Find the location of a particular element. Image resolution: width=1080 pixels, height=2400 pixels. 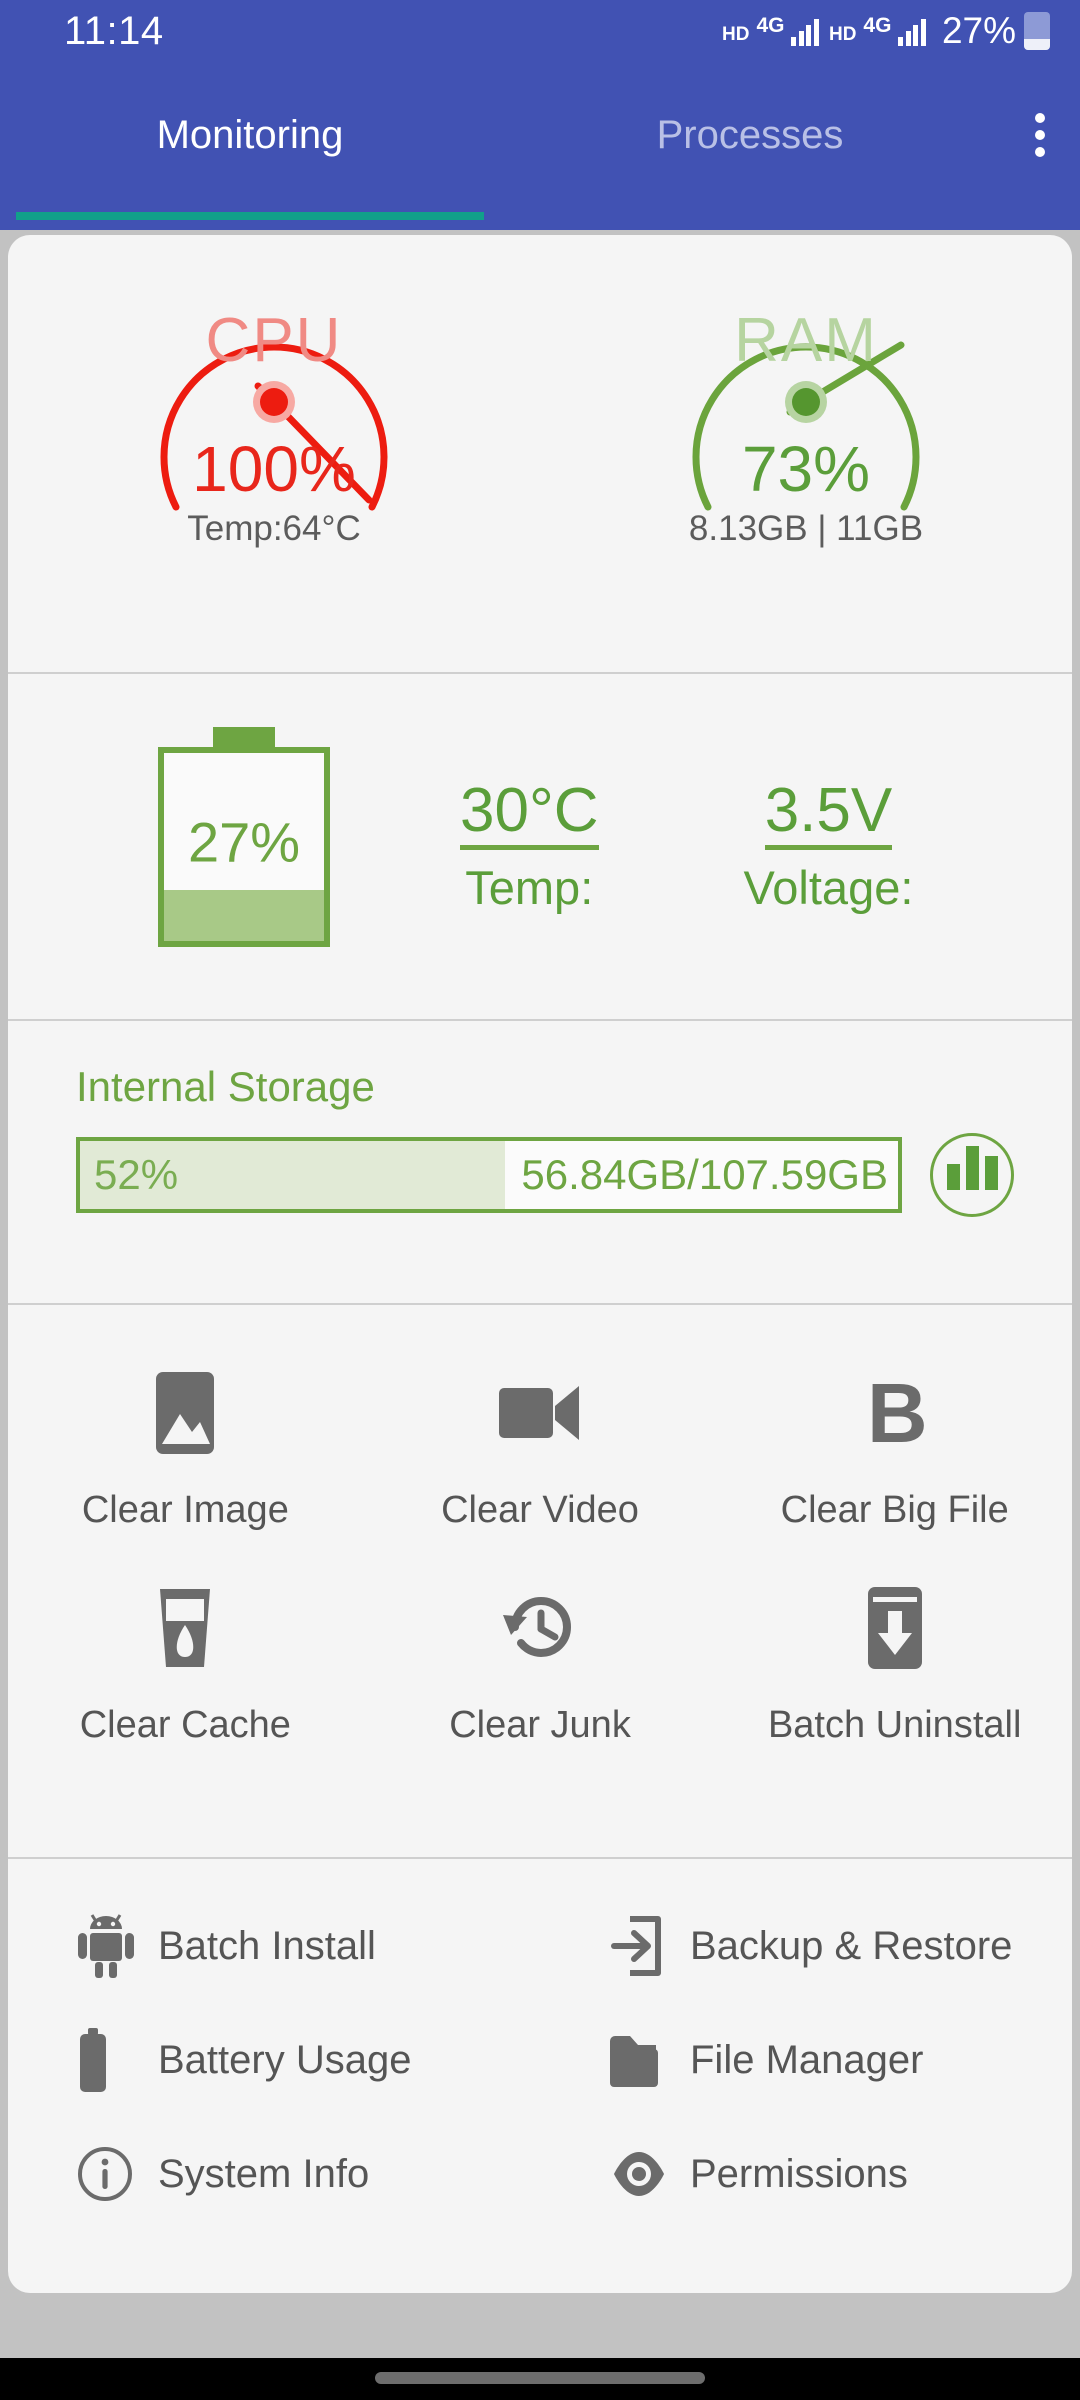

menu-item-permissions-label: Permissions is located at coordinates (799, 2173).